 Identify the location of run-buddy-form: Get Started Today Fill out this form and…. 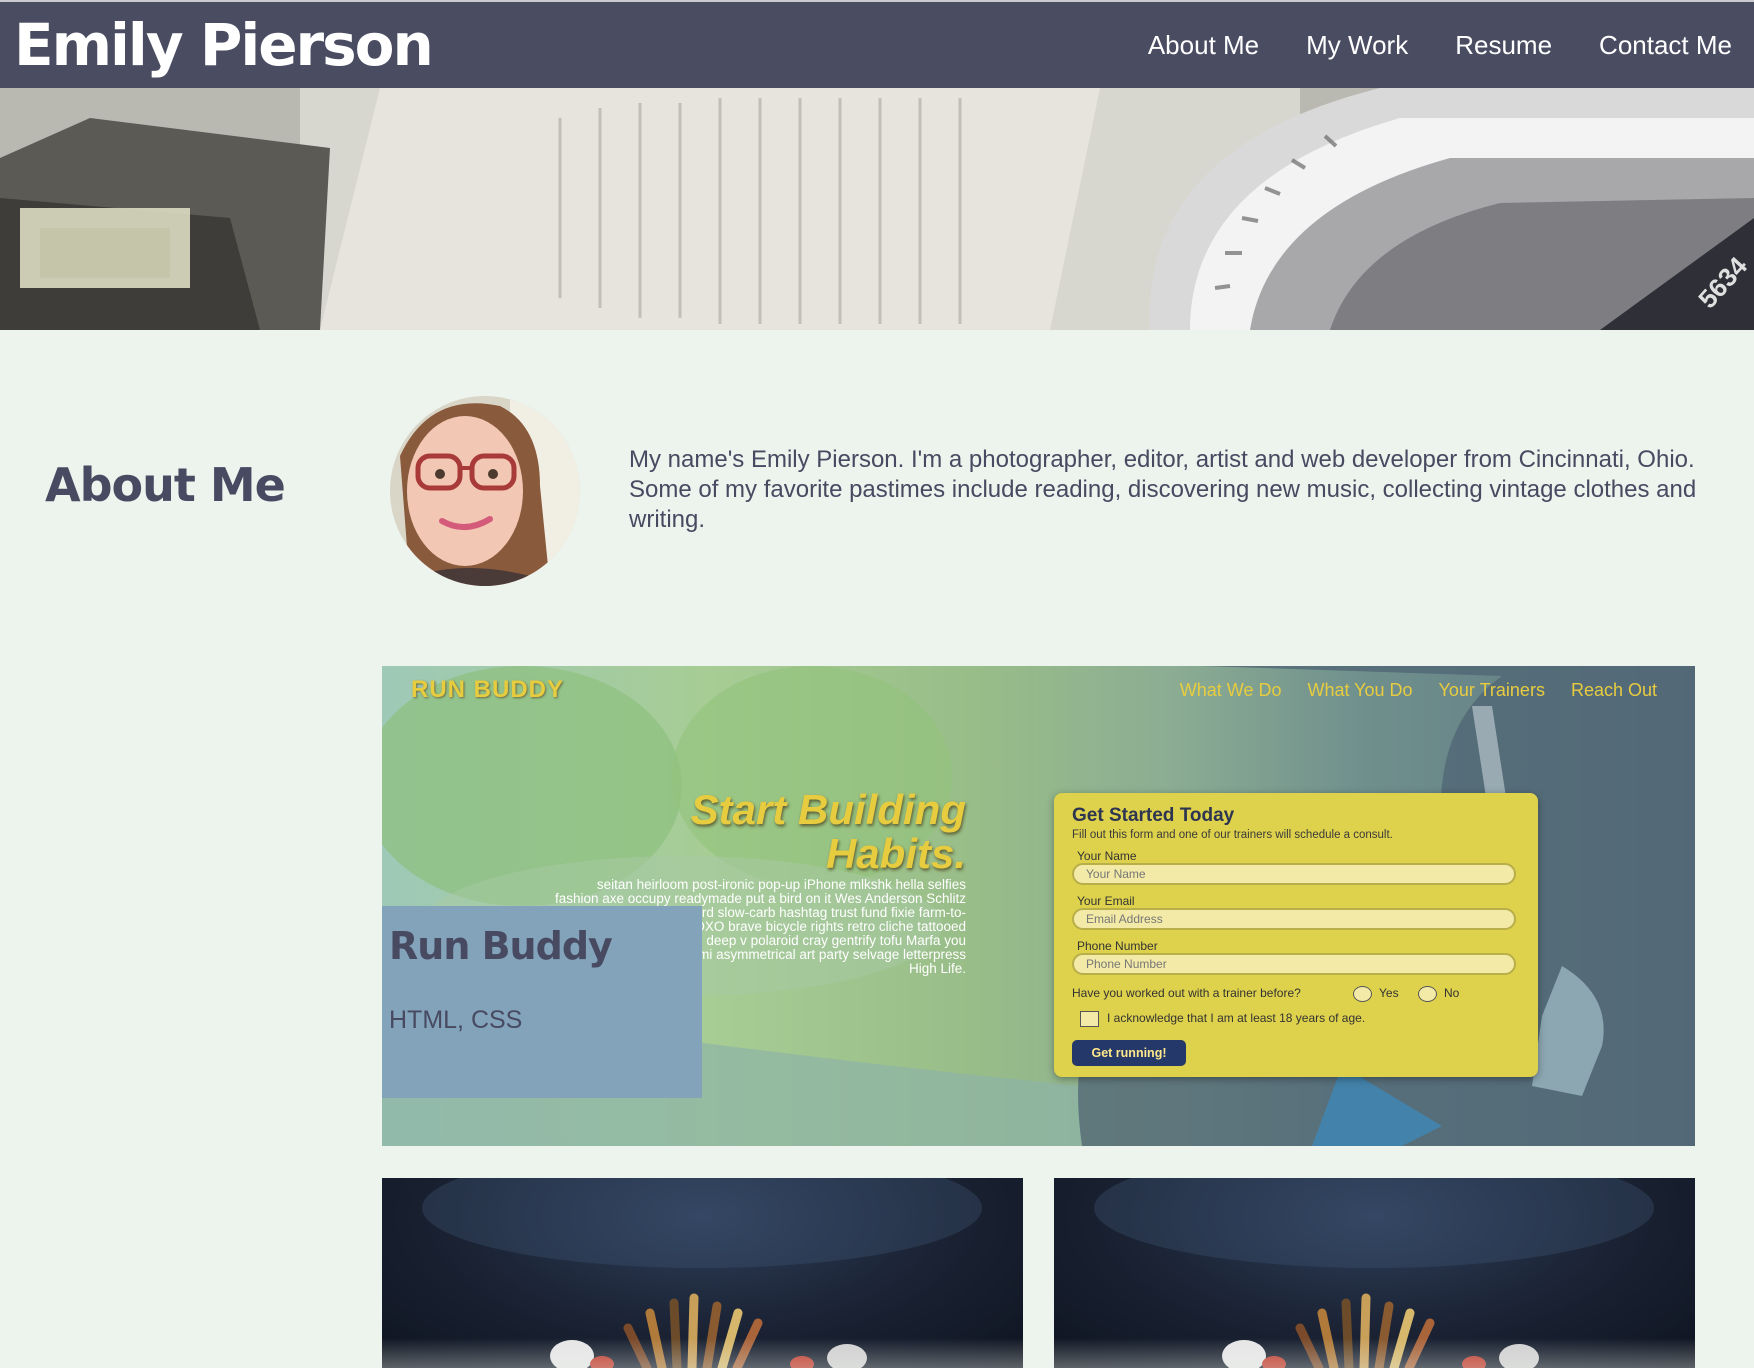
(1296, 935).